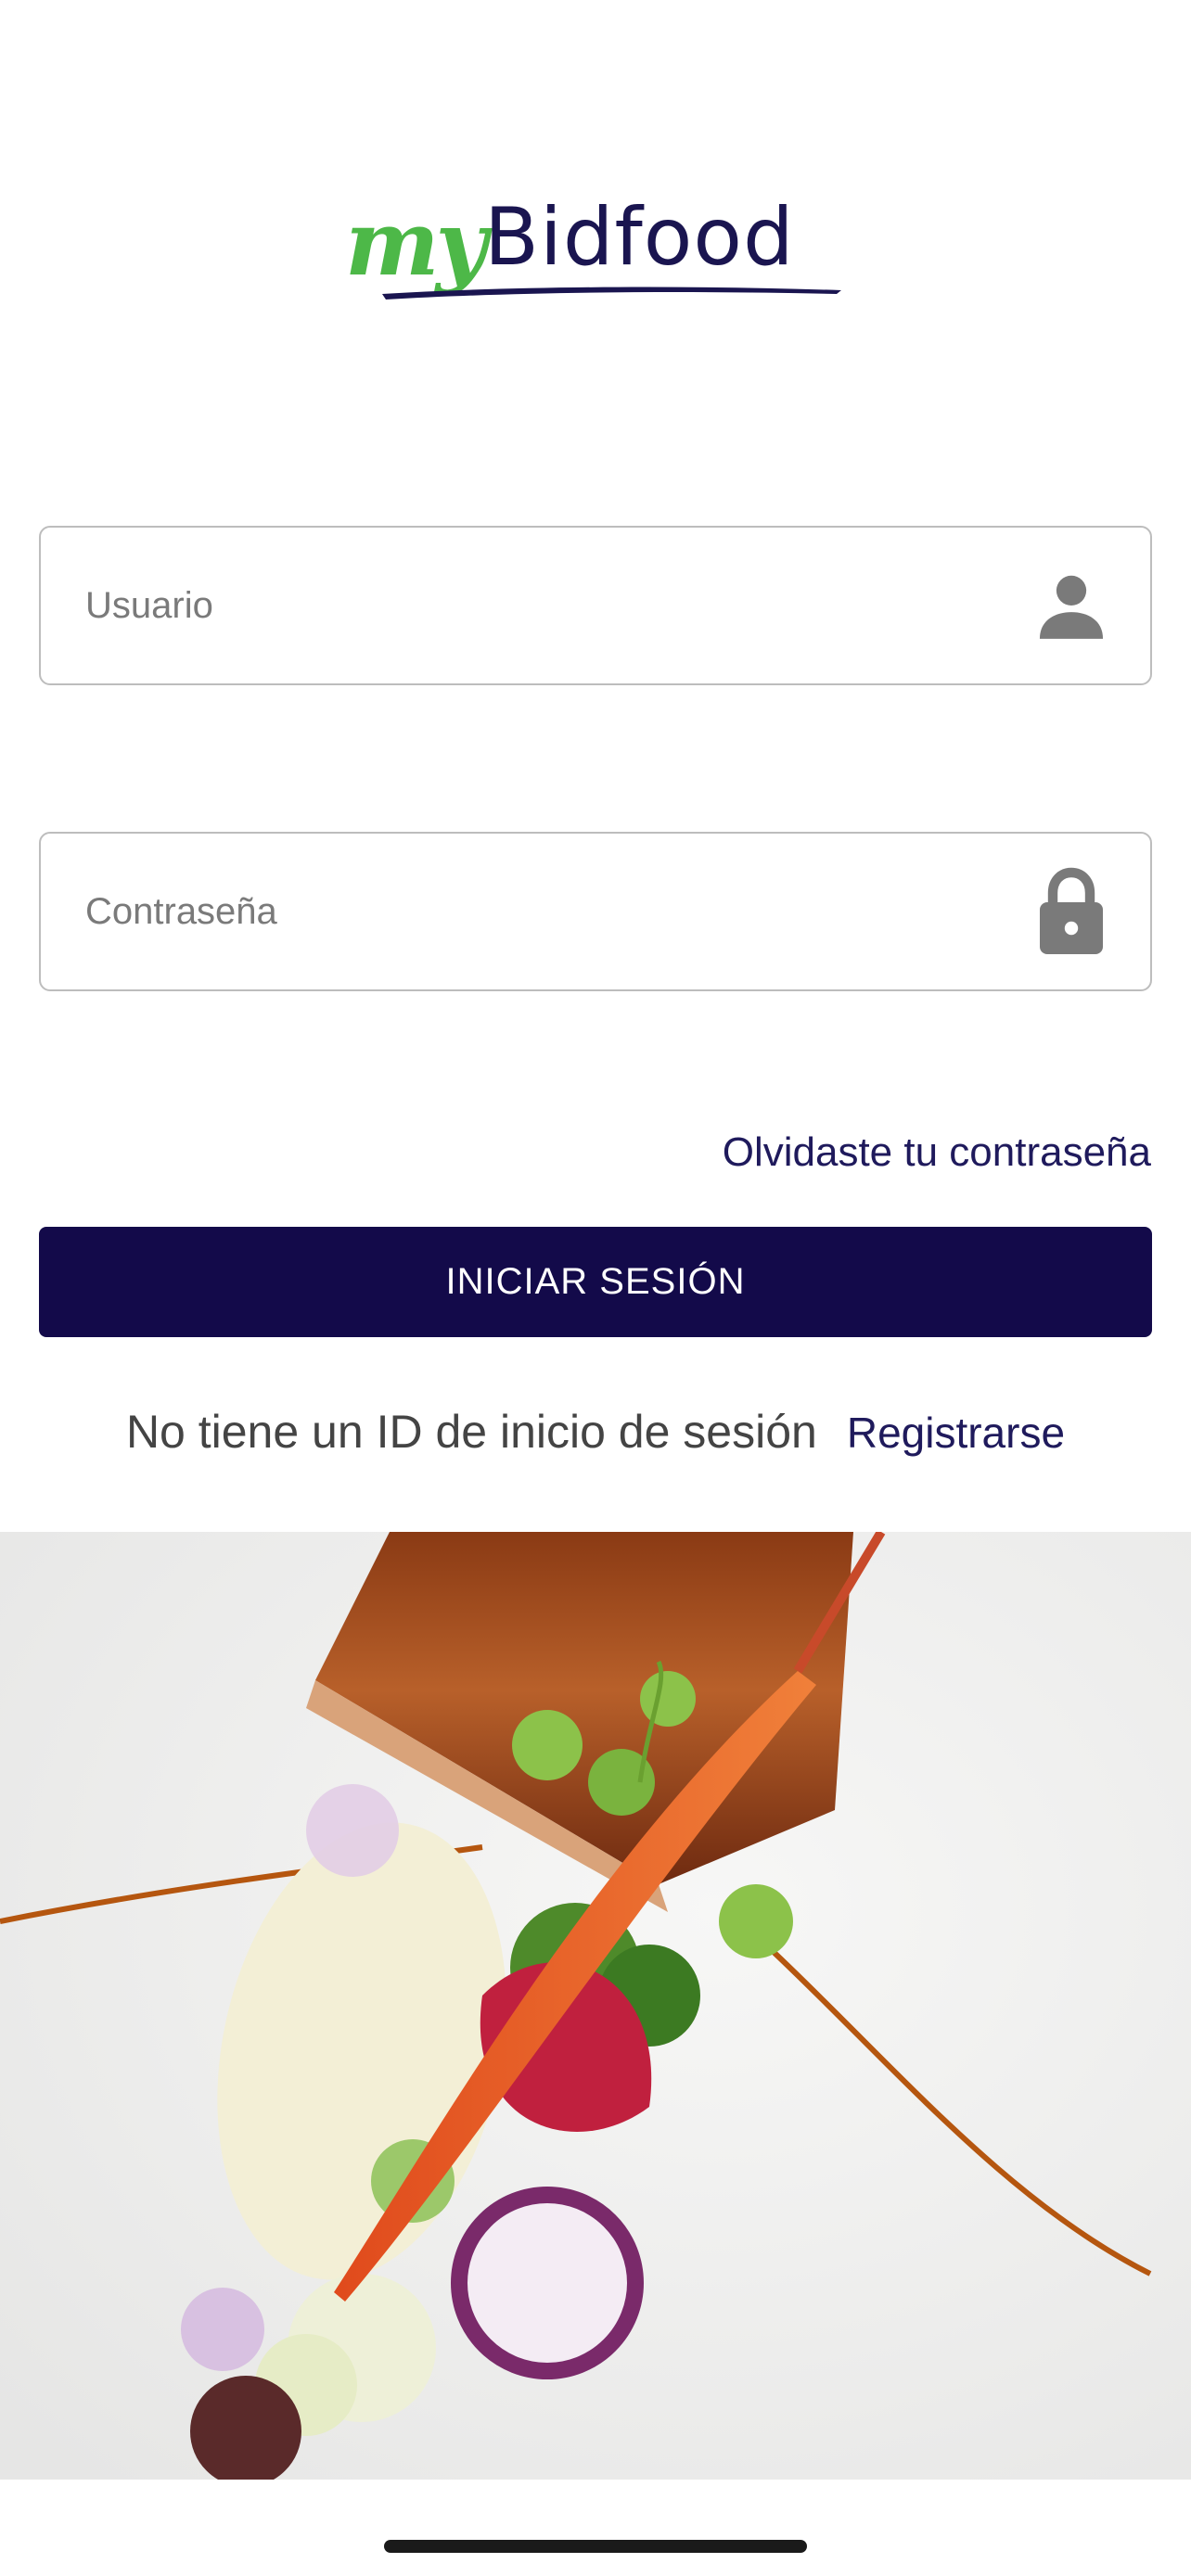  I want to click on forgot-password-link: Olvidaste tu contraseña, so click(937, 1152).